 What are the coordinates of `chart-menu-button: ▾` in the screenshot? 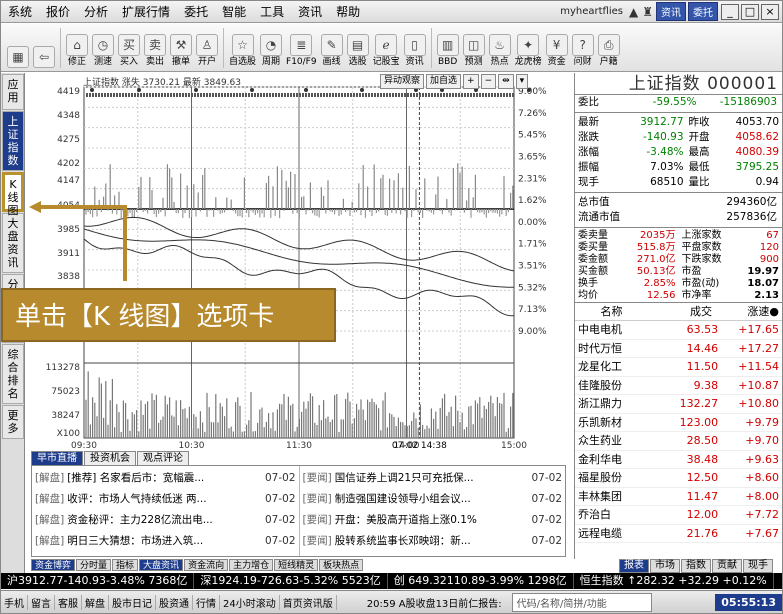 It's located at (522, 81).